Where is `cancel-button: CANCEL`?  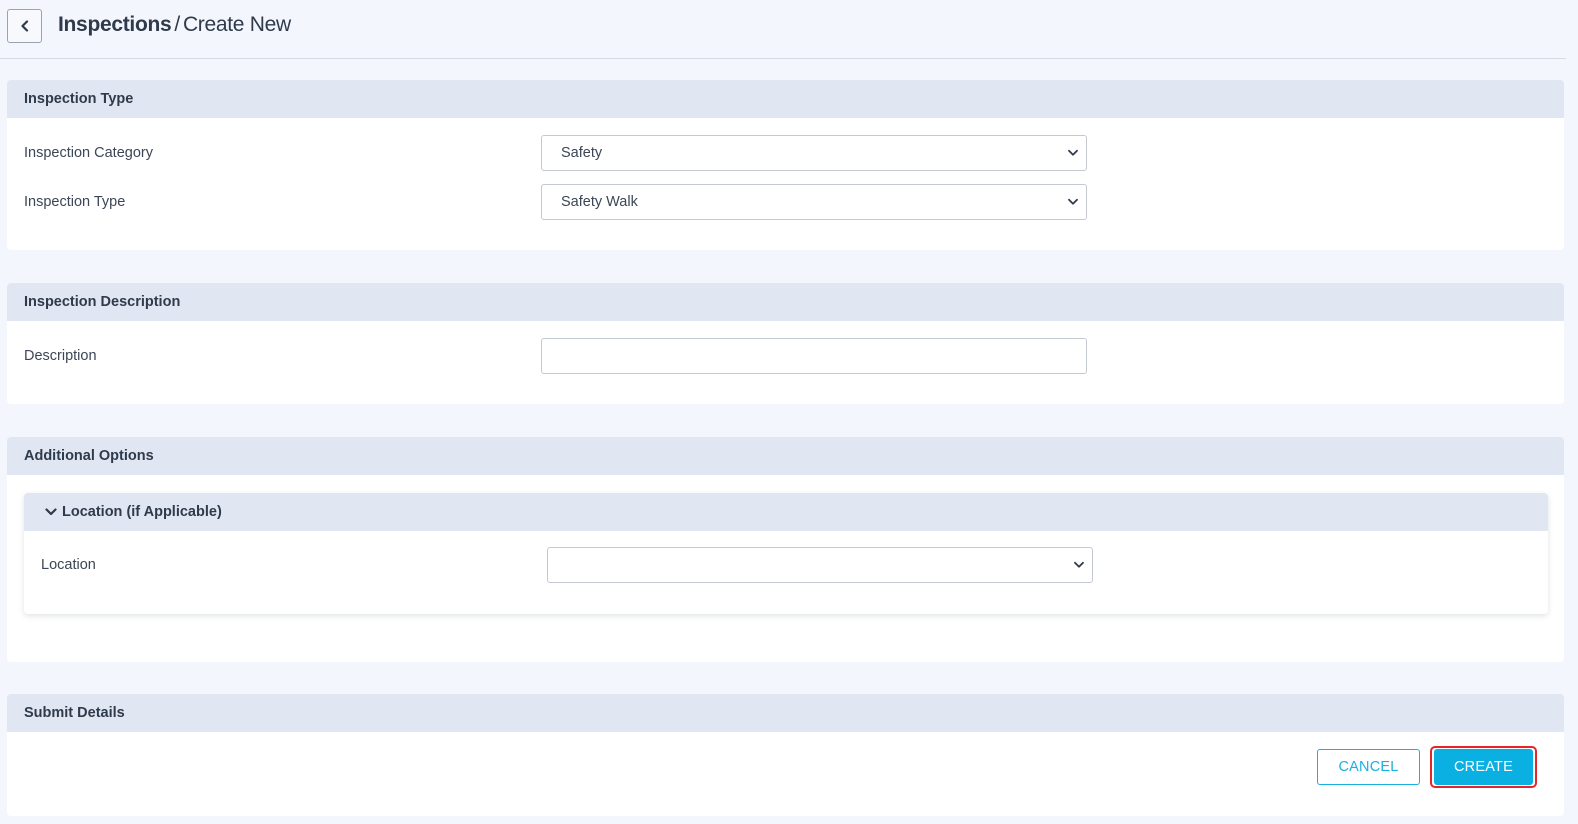 cancel-button: CANCEL is located at coordinates (1368, 767).